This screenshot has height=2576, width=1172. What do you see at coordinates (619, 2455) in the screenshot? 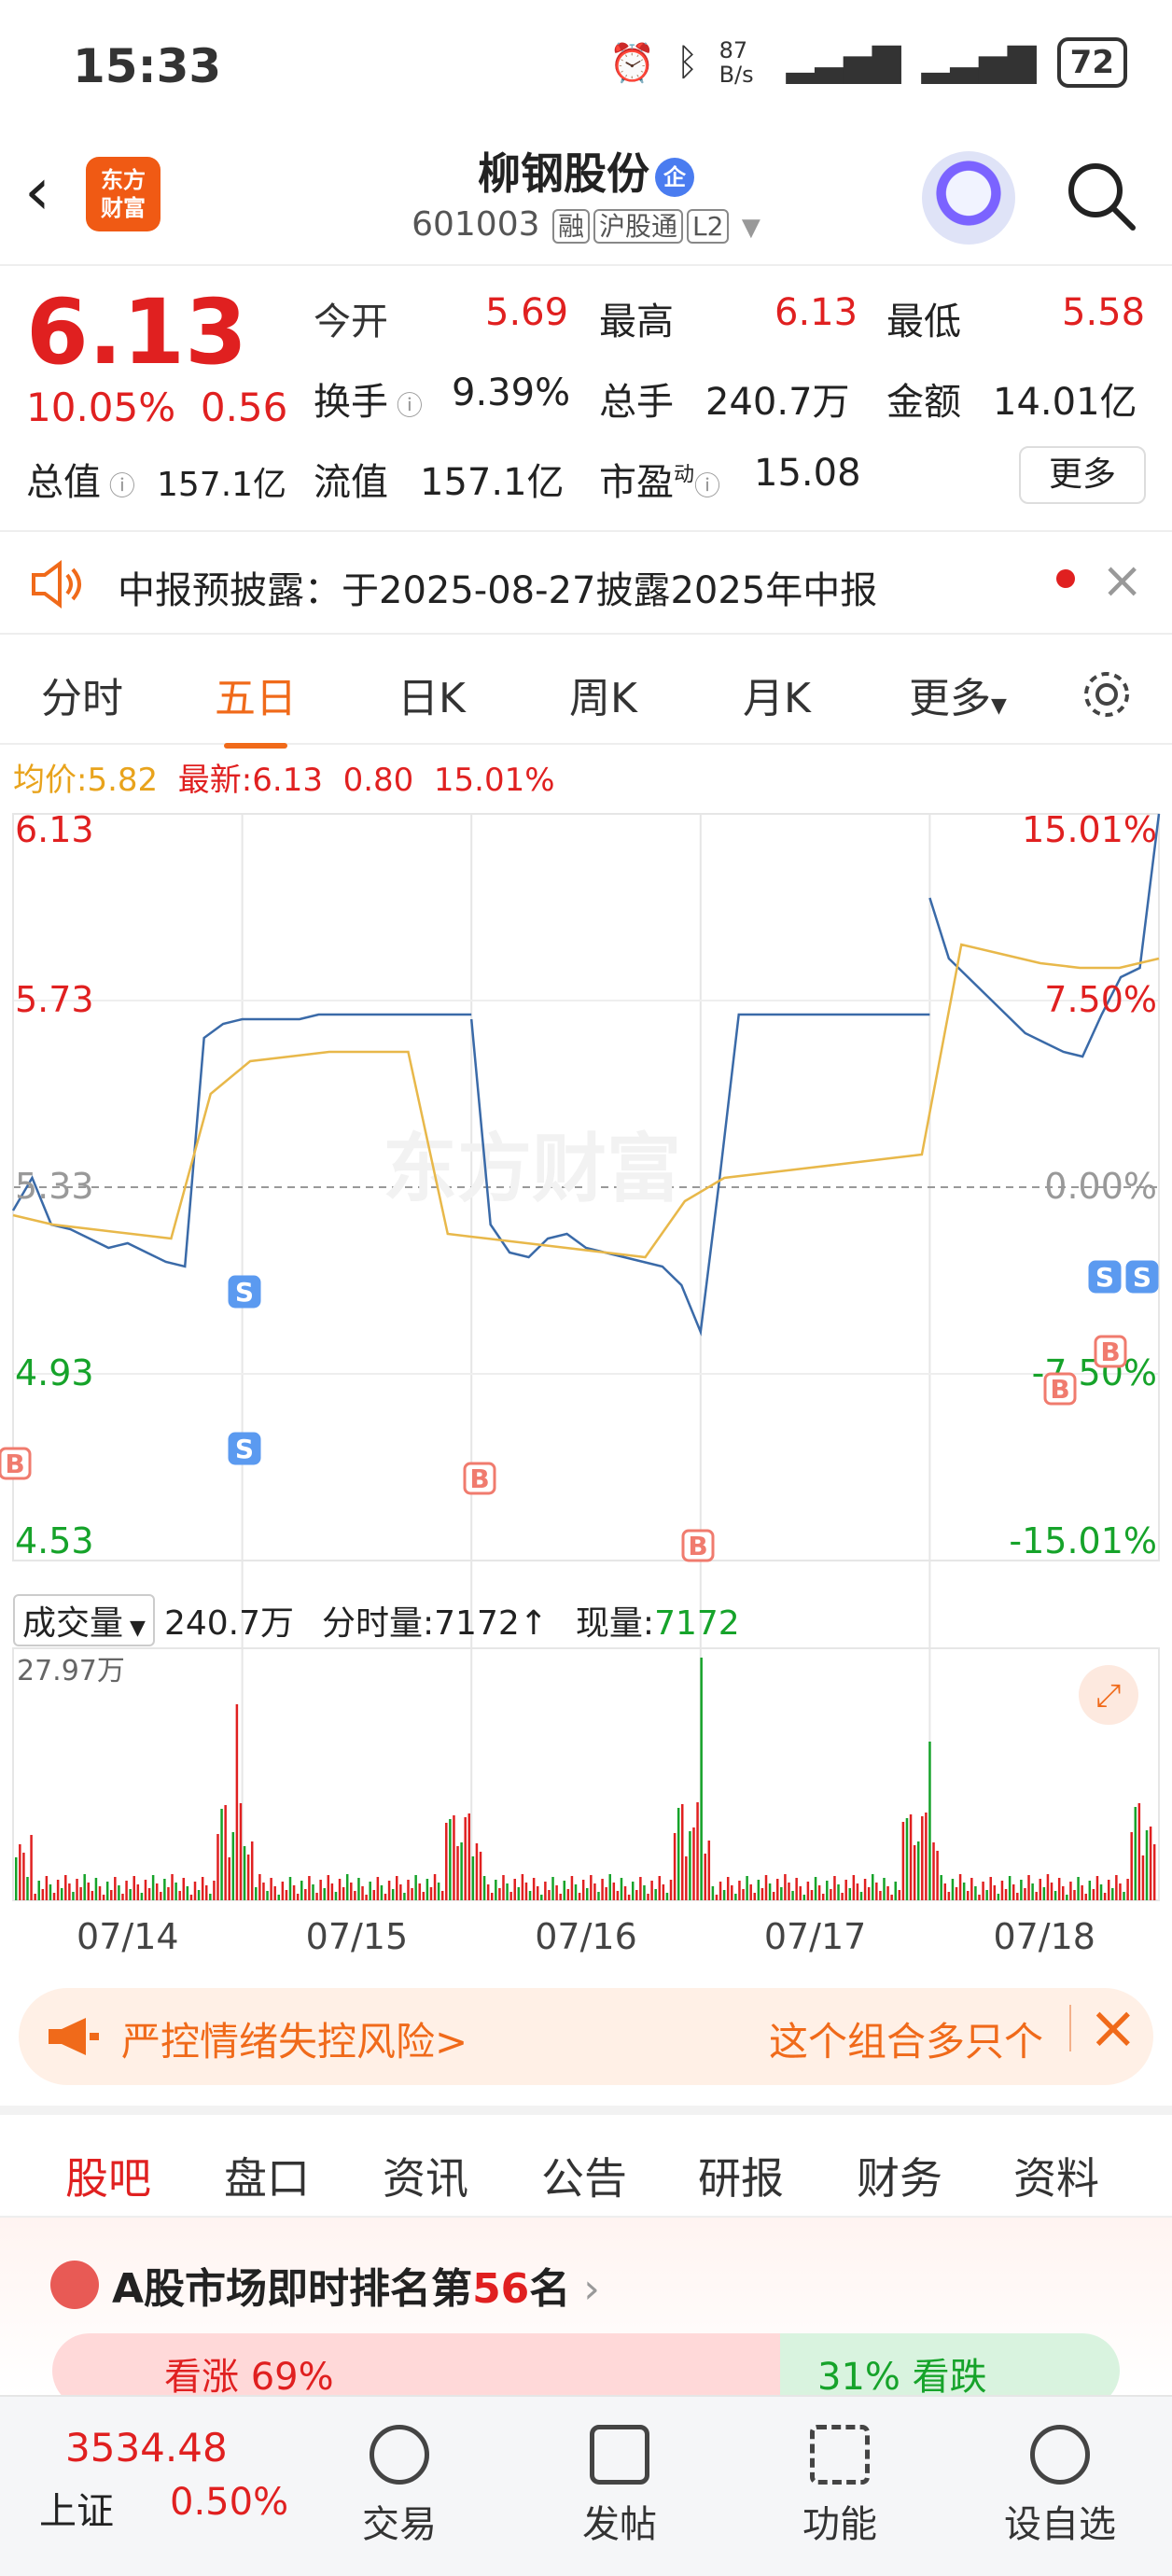
I see `edit-icon` at bounding box center [619, 2455].